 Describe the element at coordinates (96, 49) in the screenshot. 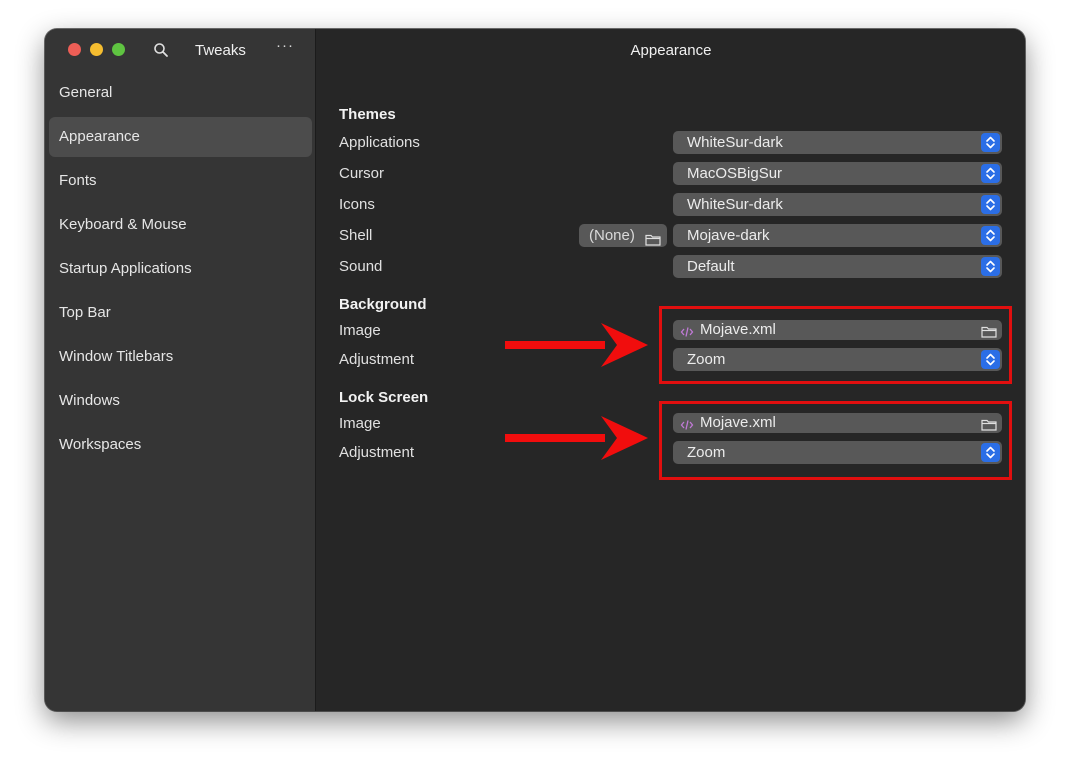

I see `minimize-button` at that location.